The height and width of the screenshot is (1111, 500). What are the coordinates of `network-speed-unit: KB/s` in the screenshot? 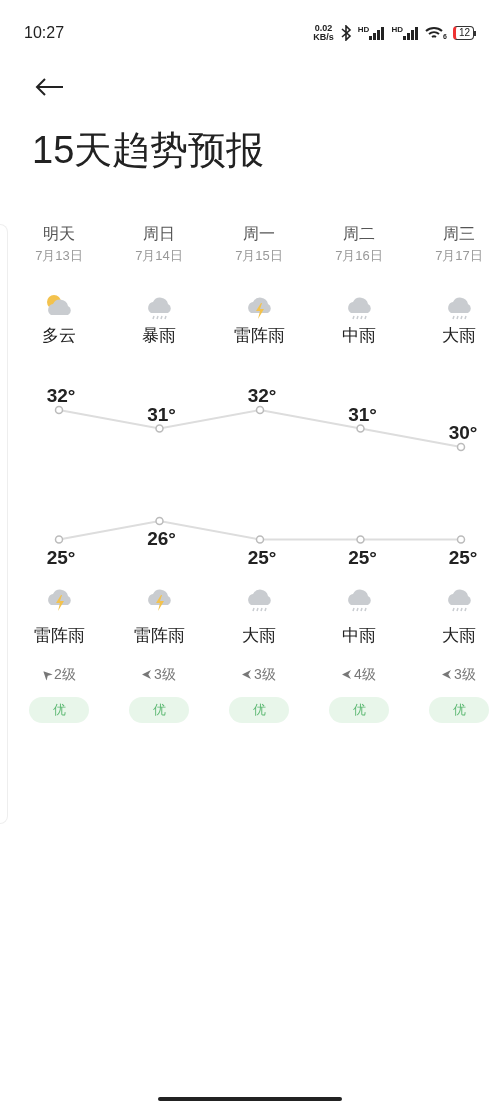 It's located at (323, 37).